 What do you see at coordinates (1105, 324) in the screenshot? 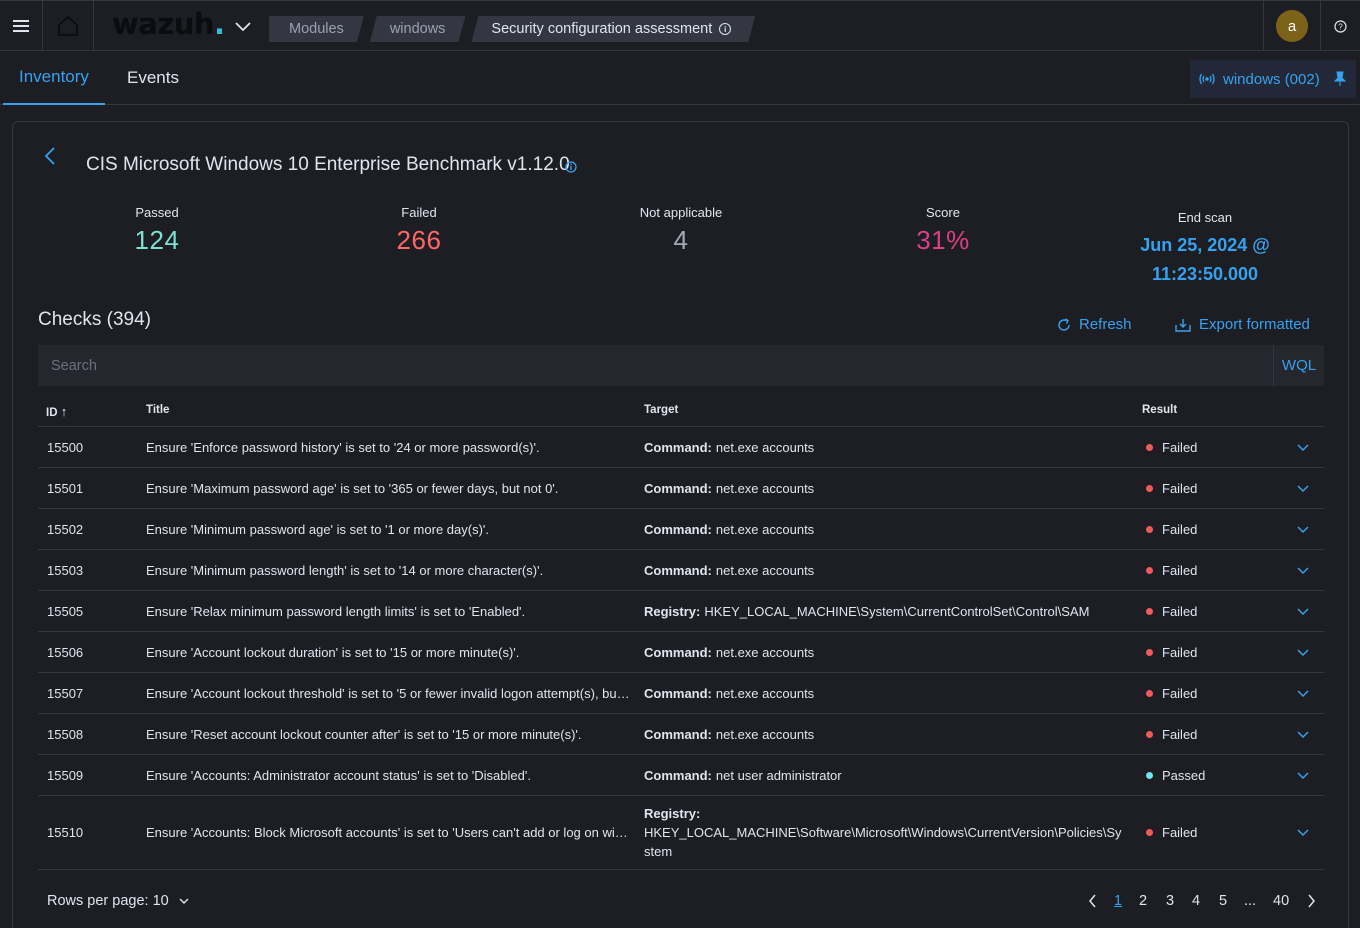
I see `refresh-label: Refresh` at bounding box center [1105, 324].